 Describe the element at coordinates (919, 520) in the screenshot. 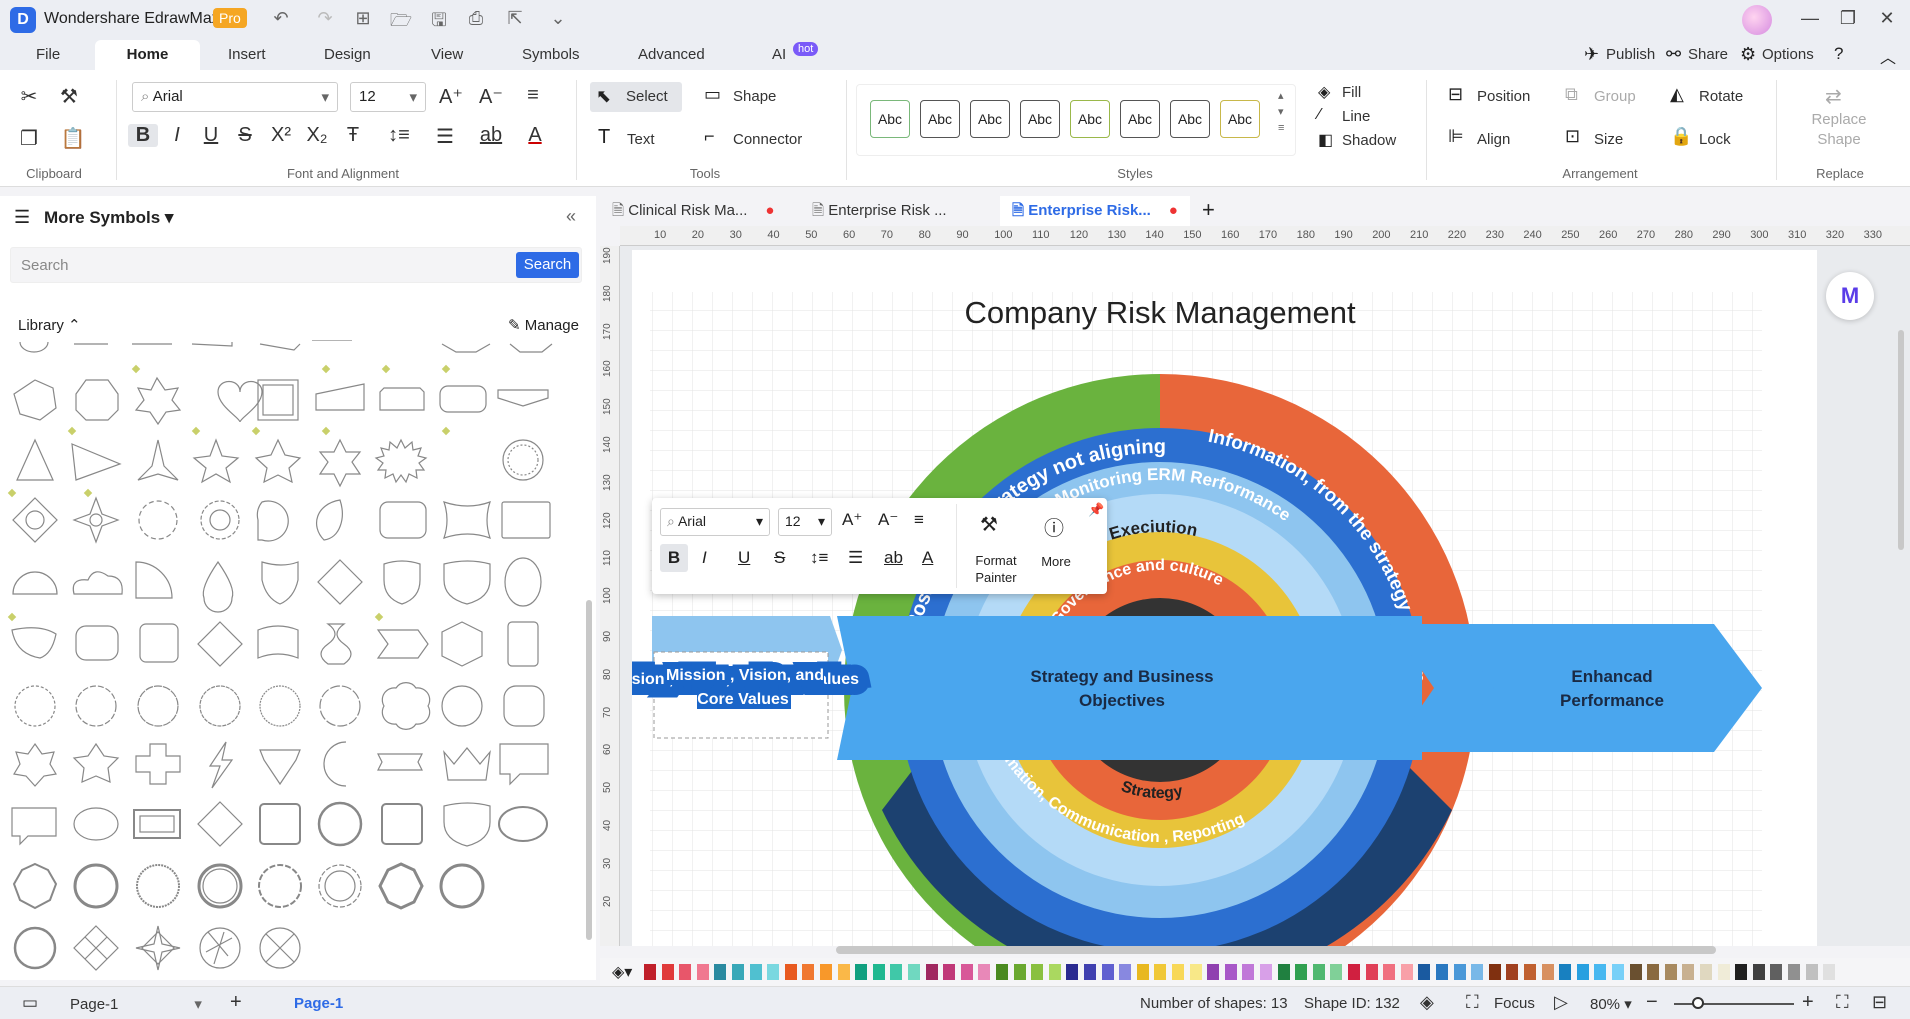

I see `align-icon: ≡` at that location.